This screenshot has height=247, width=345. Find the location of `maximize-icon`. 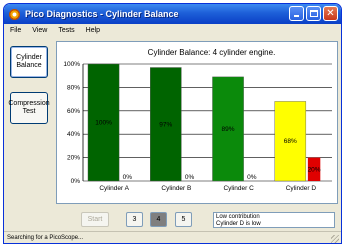

maximize-icon is located at coordinates (314, 13).